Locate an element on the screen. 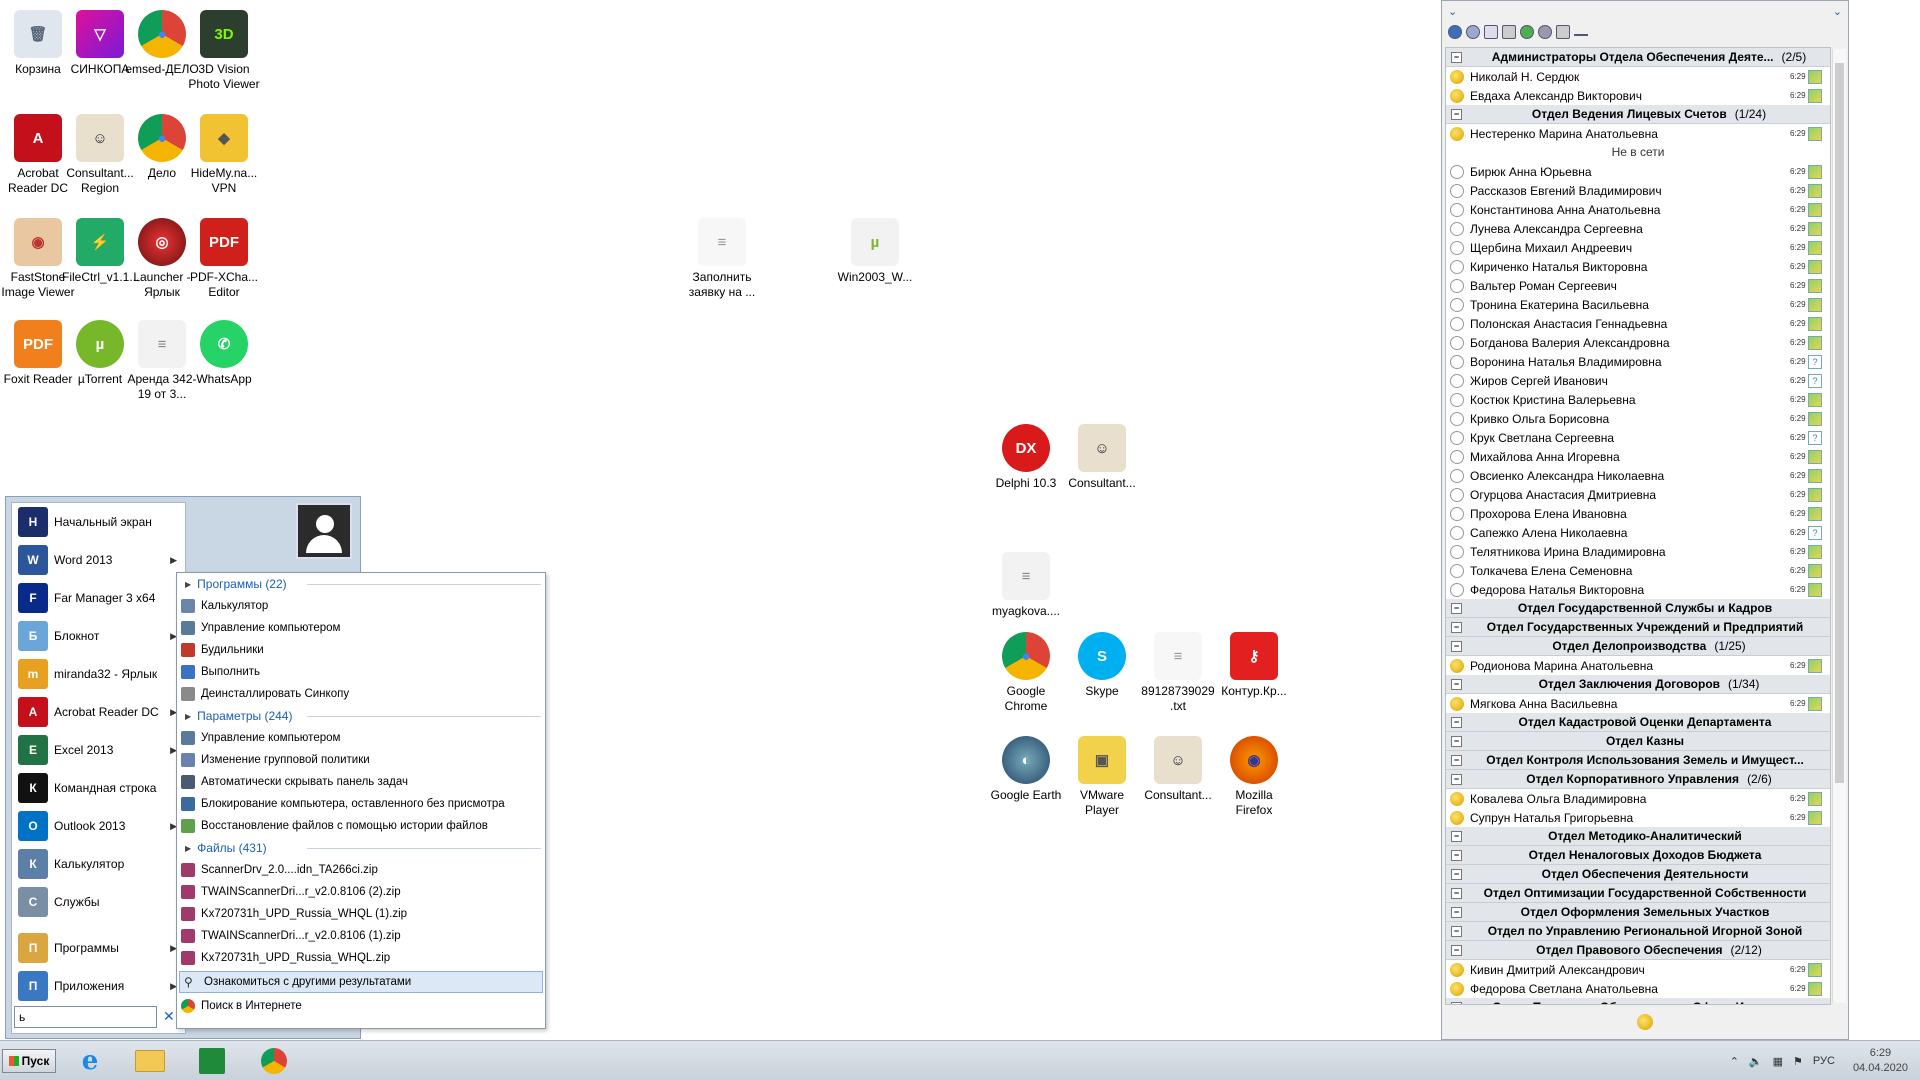 Image resolution: width=1920 pixels, height=1080 pixels. desktop-icon-skype: S Skype is located at coordinates (1102, 665).